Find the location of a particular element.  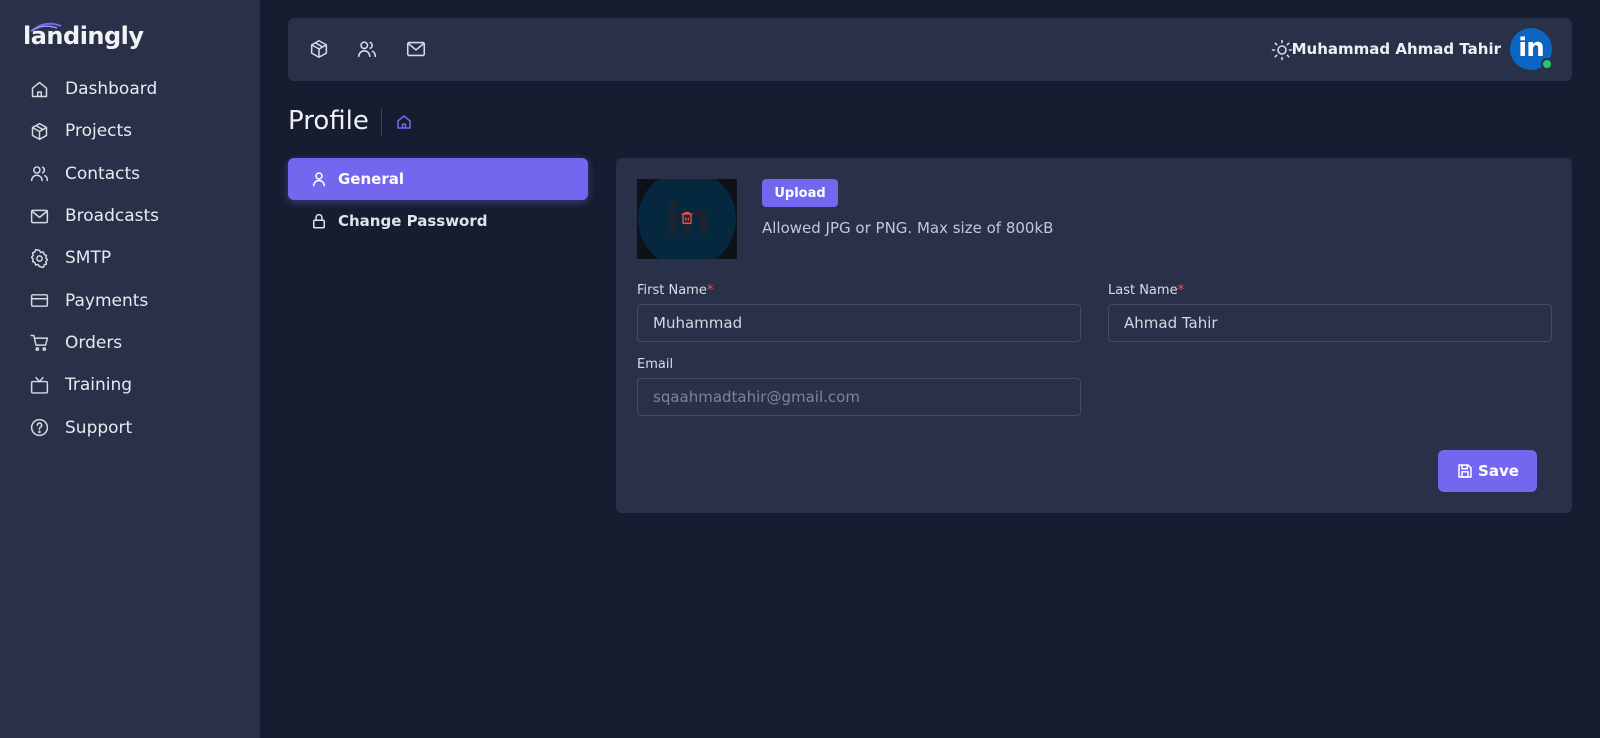

save-icon is located at coordinates (1465, 471).